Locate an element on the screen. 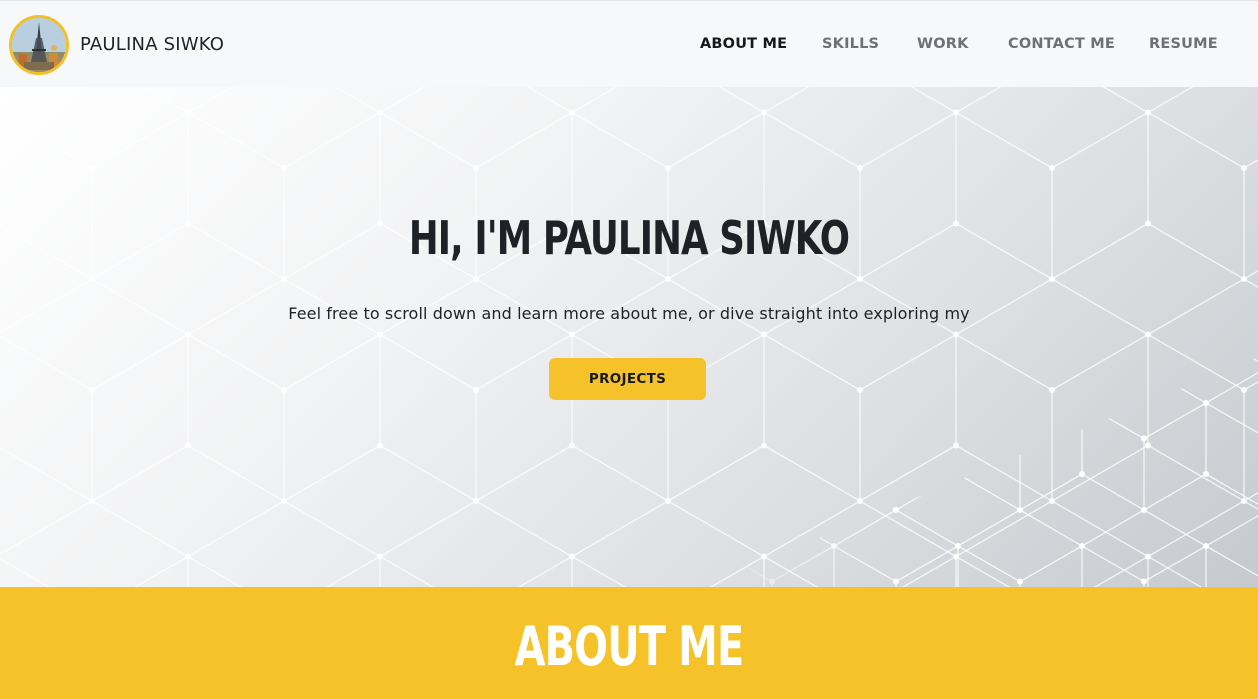 This screenshot has height=699, width=1258. nav-link-resume: RESUME is located at coordinates (1183, 44).